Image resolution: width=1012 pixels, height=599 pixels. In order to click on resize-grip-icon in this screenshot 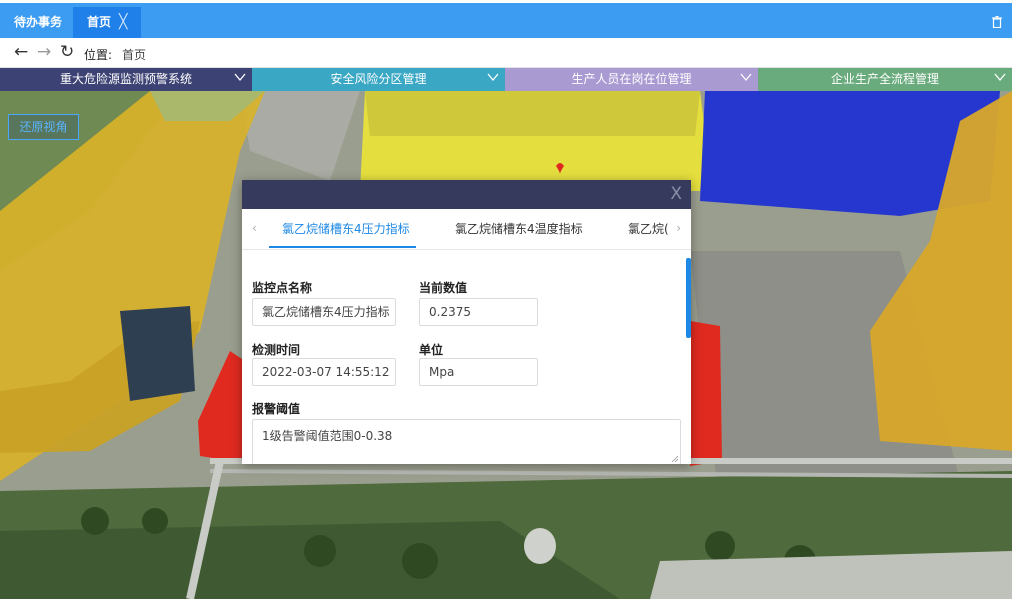, I will do `click(674, 458)`.